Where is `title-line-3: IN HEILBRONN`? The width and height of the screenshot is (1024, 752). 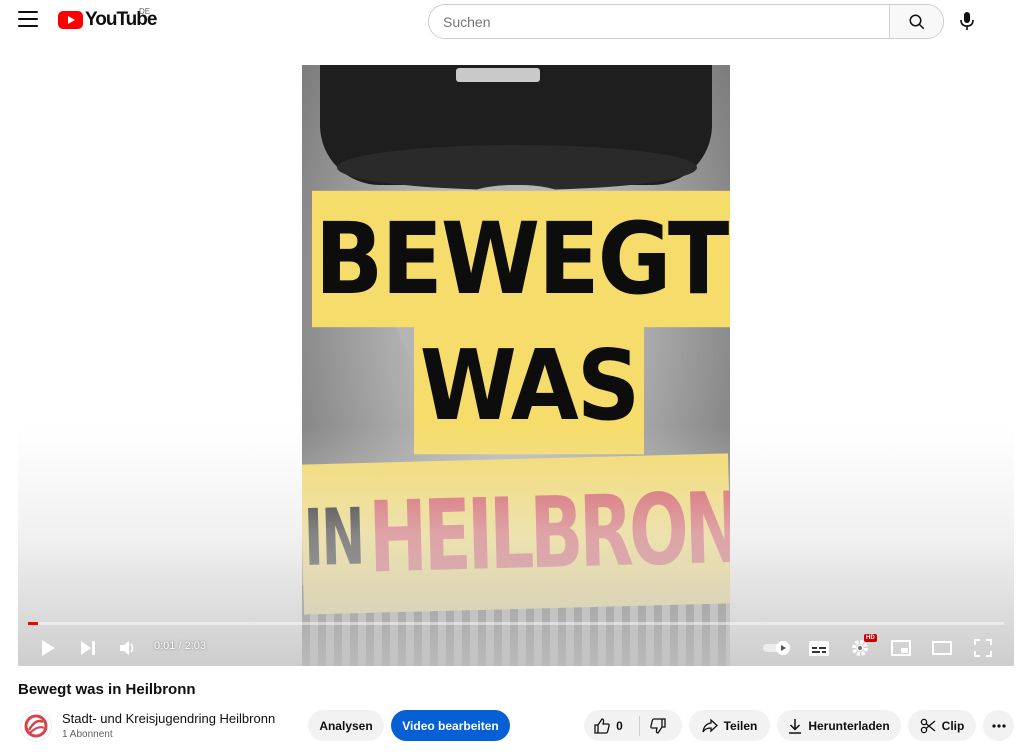 title-line-3: IN HEILBRONN is located at coordinates (516, 534).